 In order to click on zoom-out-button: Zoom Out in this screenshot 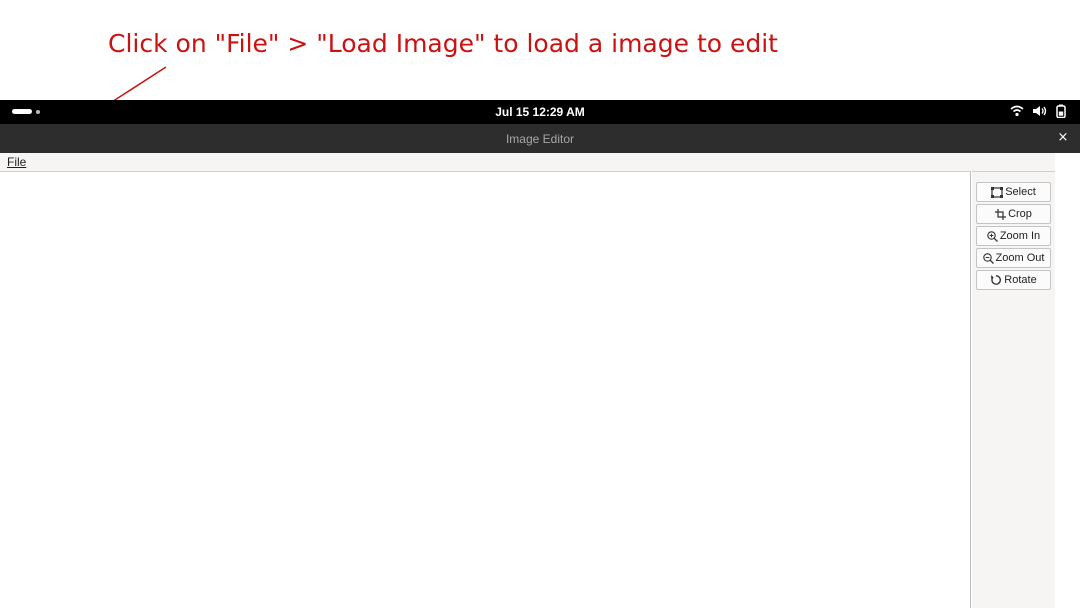, I will do `click(1013, 258)`.